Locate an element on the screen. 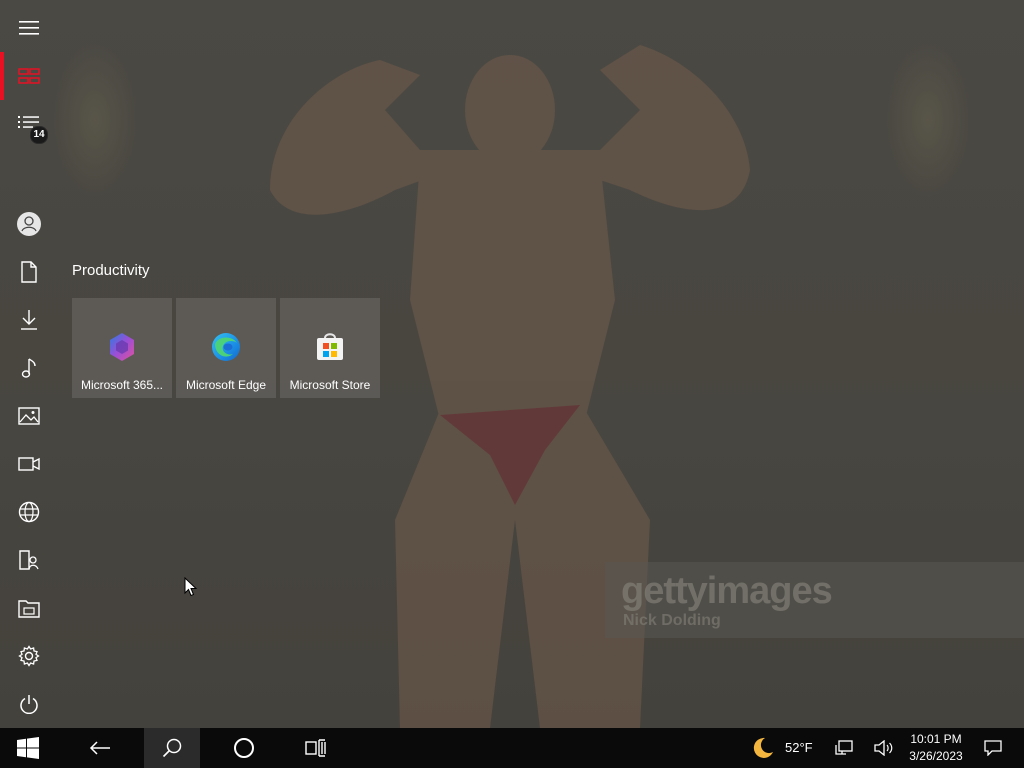 Image resolution: width=1024 pixels, height=768 pixels. pictures-button is located at coordinates (29, 416).